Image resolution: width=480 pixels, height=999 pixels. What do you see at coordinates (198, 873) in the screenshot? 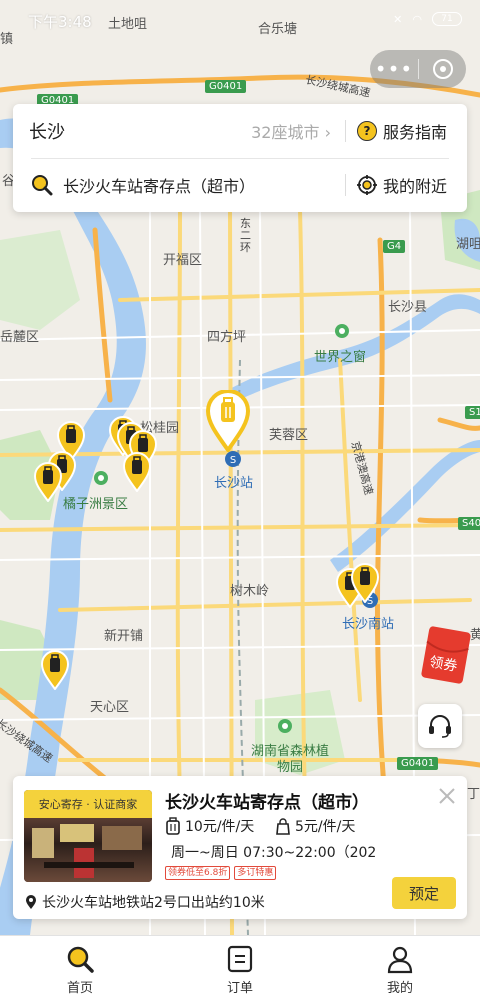
I see `promo-tag: 领券低至6.8折` at bounding box center [198, 873].